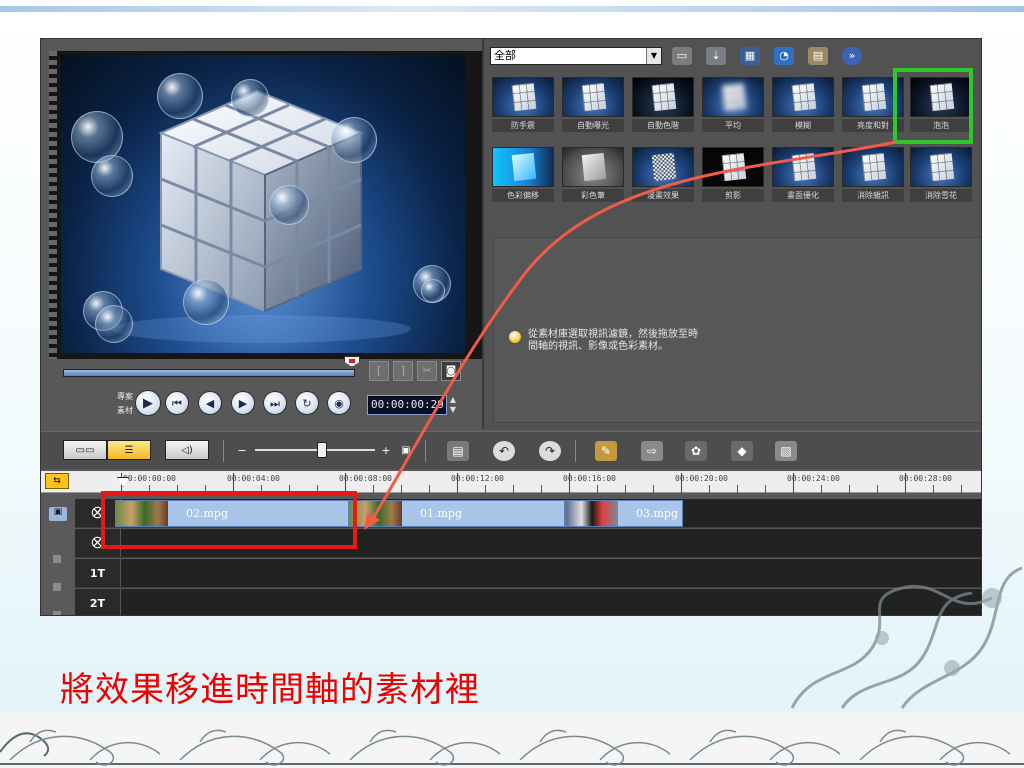 The width and height of the screenshot is (1024, 768). I want to click on dragon-decoration, so click(888, 638).